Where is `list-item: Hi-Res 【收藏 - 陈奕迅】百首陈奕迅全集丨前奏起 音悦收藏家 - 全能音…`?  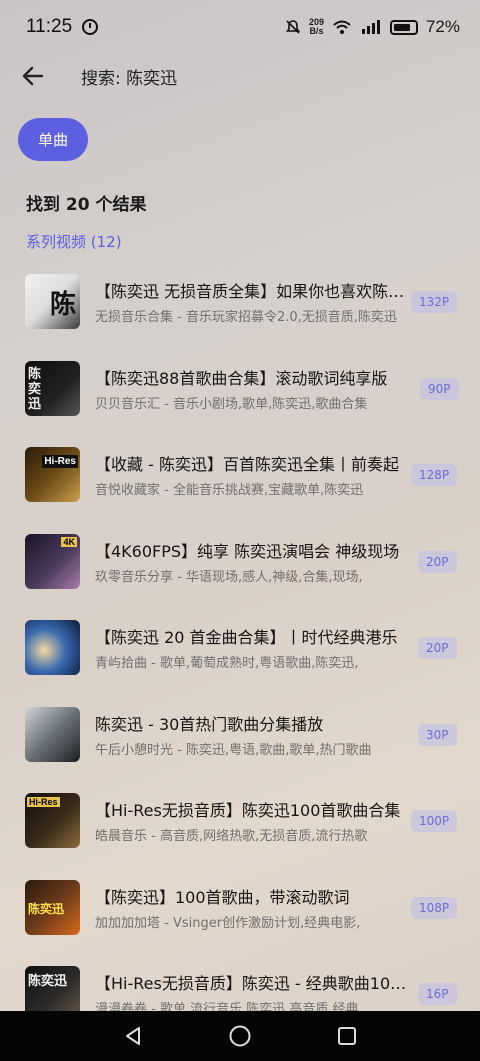 list-item: Hi-Res 【收藏 - 陈奕迅】百首陈奕迅全集丨前奏起 音悦收藏家 - 全能音… is located at coordinates (240, 476).